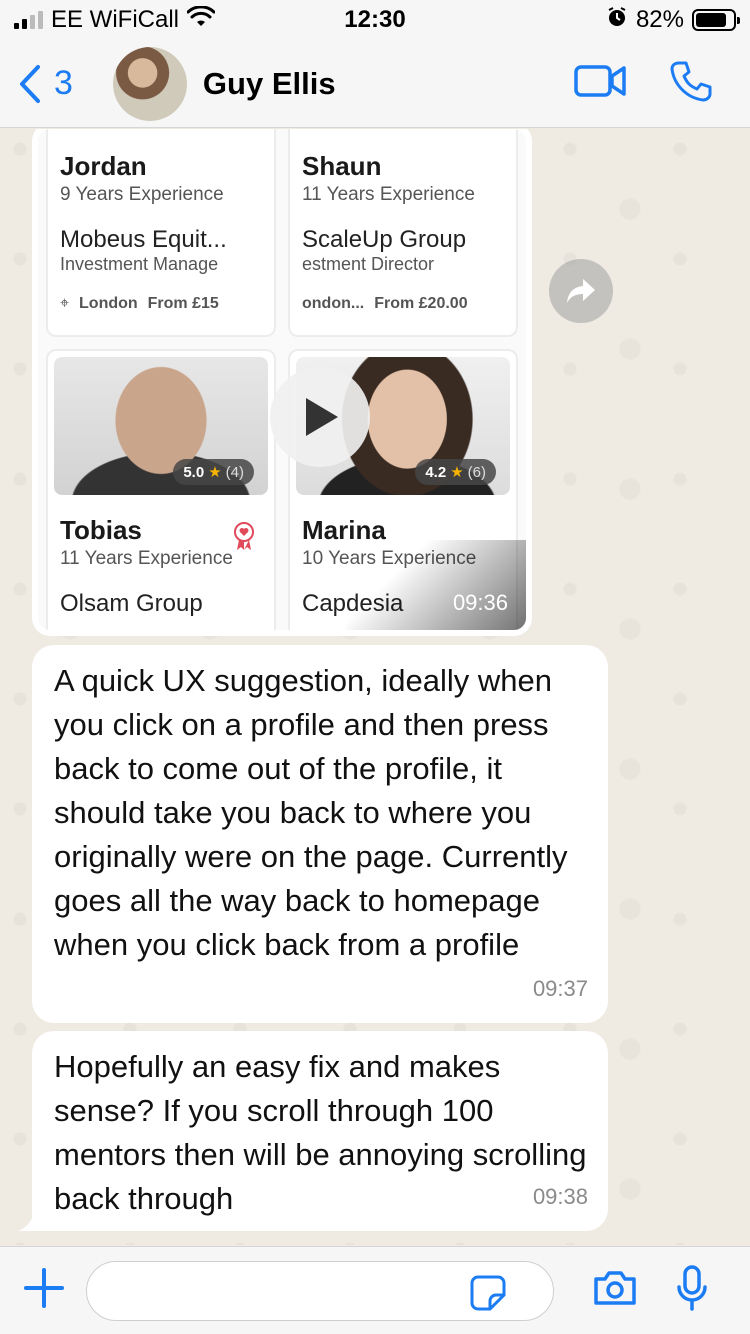 This screenshot has width=750, height=1334. What do you see at coordinates (692, 1290) in the screenshot?
I see `microphone-icon` at bounding box center [692, 1290].